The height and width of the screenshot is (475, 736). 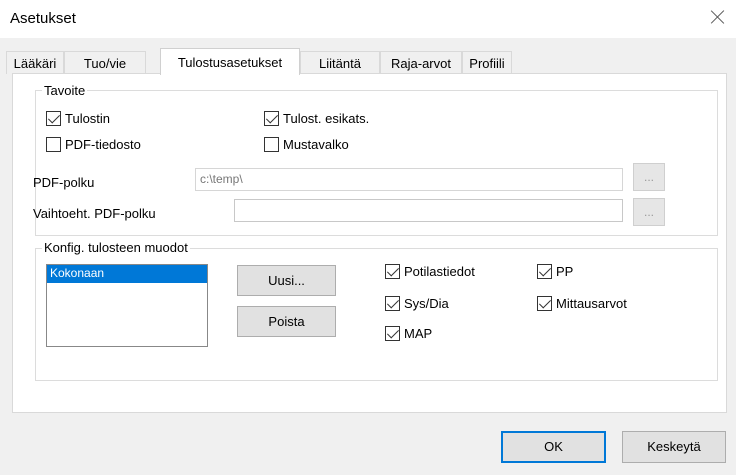 I want to click on checkbox-map-label: MAP, so click(x=418, y=333).